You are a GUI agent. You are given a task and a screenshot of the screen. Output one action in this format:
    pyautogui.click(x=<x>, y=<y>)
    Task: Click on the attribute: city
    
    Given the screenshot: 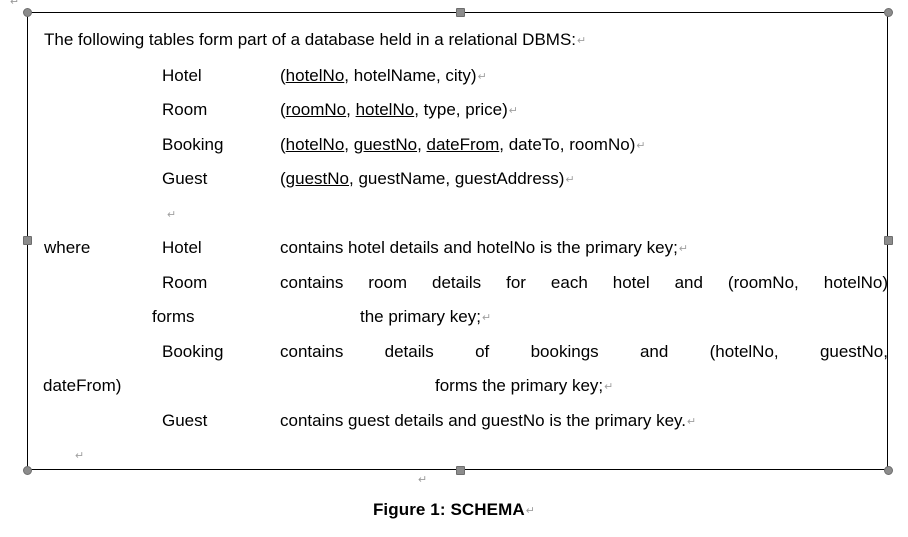 What is the action you would take?
    pyautogui.click(x=458, y=75)
    